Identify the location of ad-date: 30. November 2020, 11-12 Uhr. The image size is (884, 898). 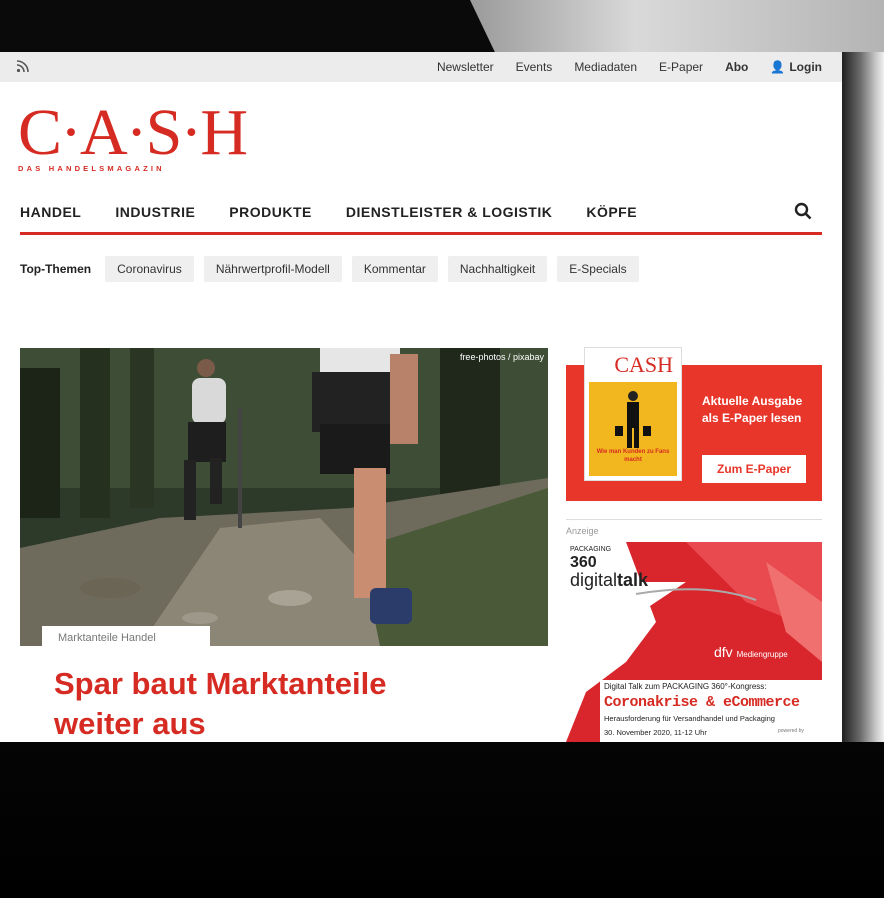
(655, 732).